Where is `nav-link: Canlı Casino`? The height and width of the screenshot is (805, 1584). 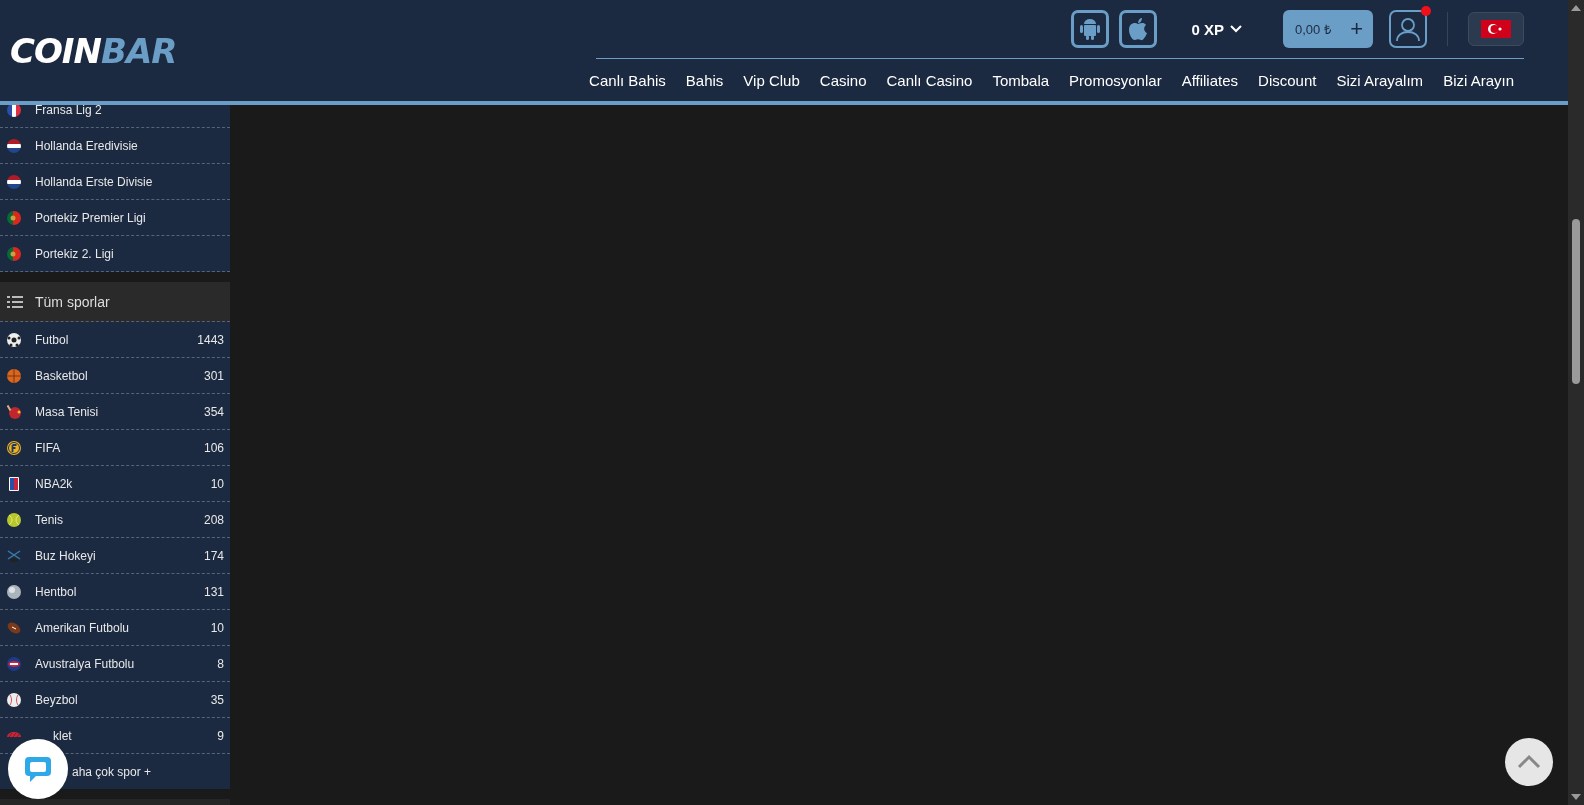 nav-link: Canlı Casino is located at coordinates (929, 80).